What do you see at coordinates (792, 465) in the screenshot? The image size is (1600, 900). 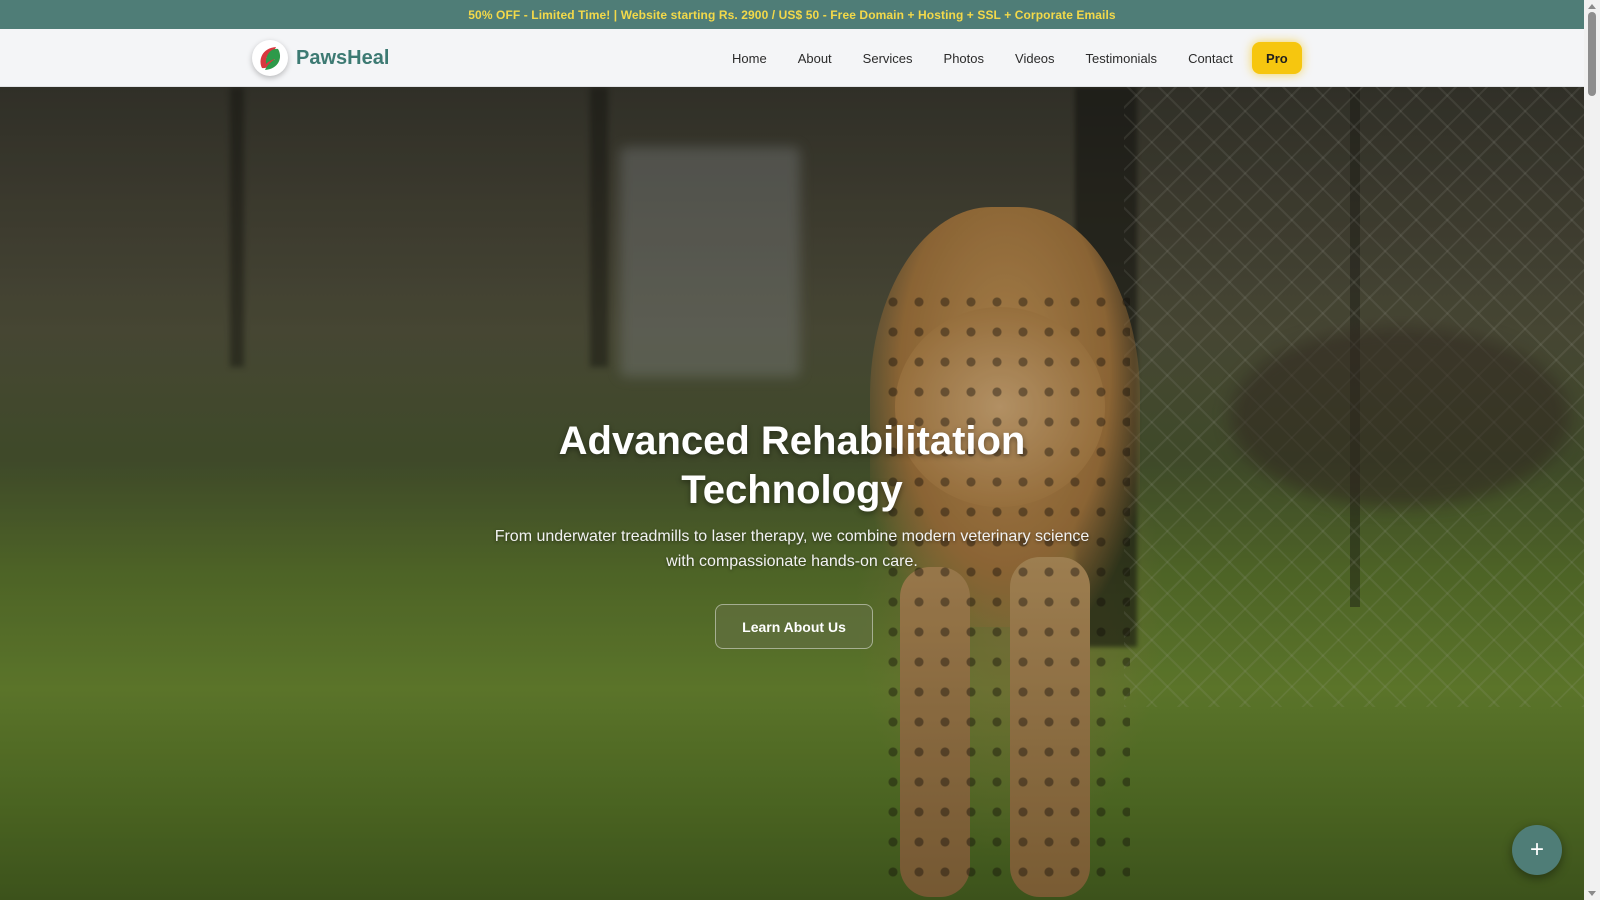 I see `hero-title: Advanced Rehabilitation Technology` at bounding box center [792, 465].